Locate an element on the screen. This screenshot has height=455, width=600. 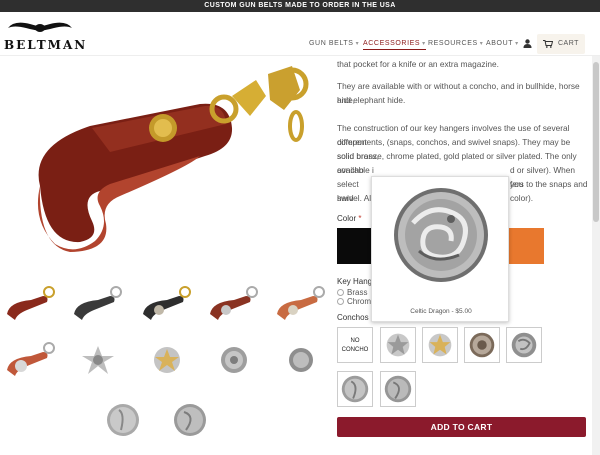
add-to-cart-button: ADD TO CART is located at coordinates (461, 427).